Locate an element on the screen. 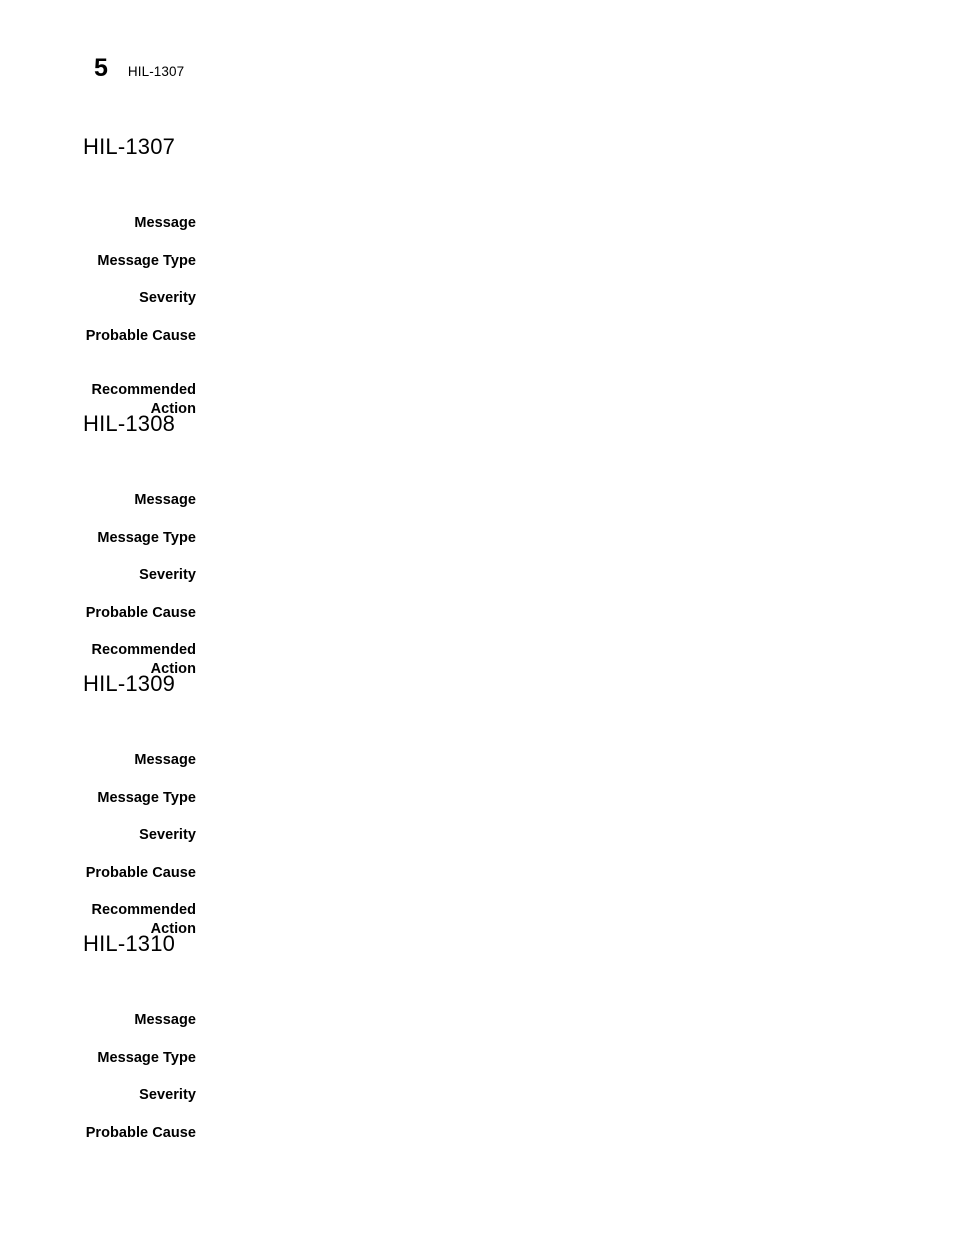 This screenshot has width=954, height=1235. section-heading: HIL-1308 is located at coordinates (129, 423).